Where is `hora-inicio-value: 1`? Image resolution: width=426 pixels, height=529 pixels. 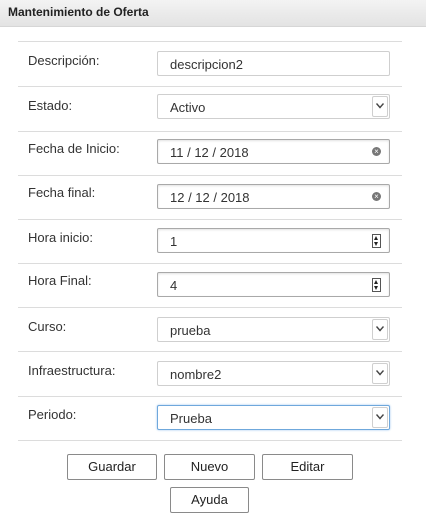 hora-inicio-value: 1 is located at coordinates (174, 241).